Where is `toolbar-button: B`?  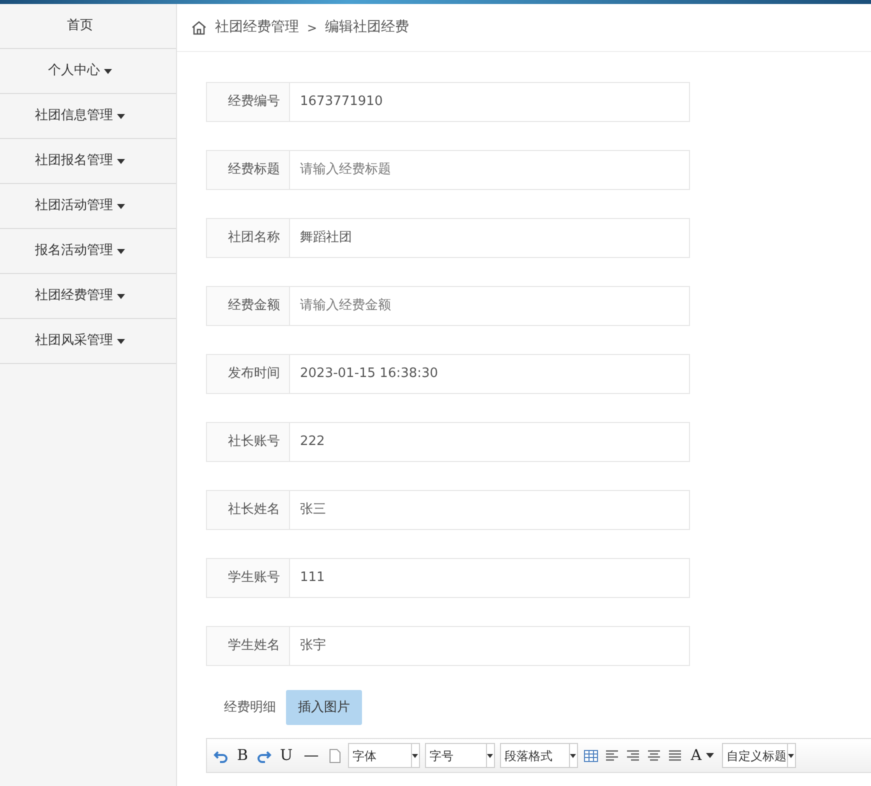 toolbar-button: B is located at coordinates (243, 755).